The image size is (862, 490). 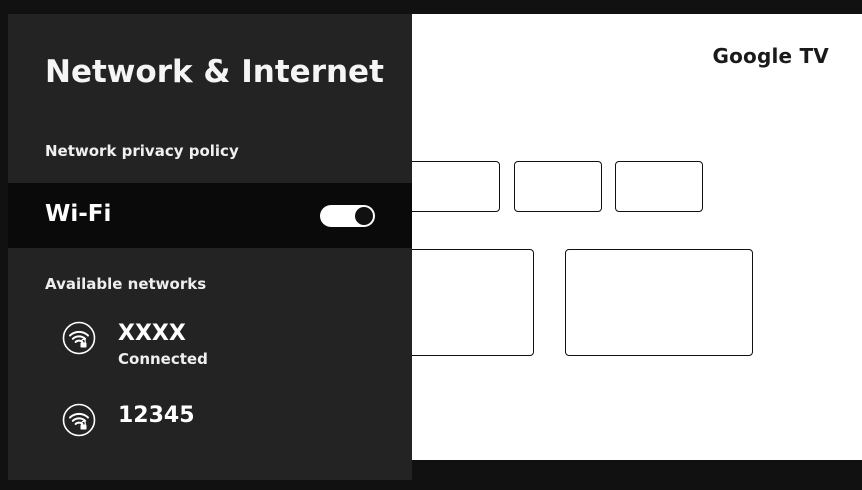 I want to click on wifi-toggle-row: Wi-Fi, so click(x=210, y=215).